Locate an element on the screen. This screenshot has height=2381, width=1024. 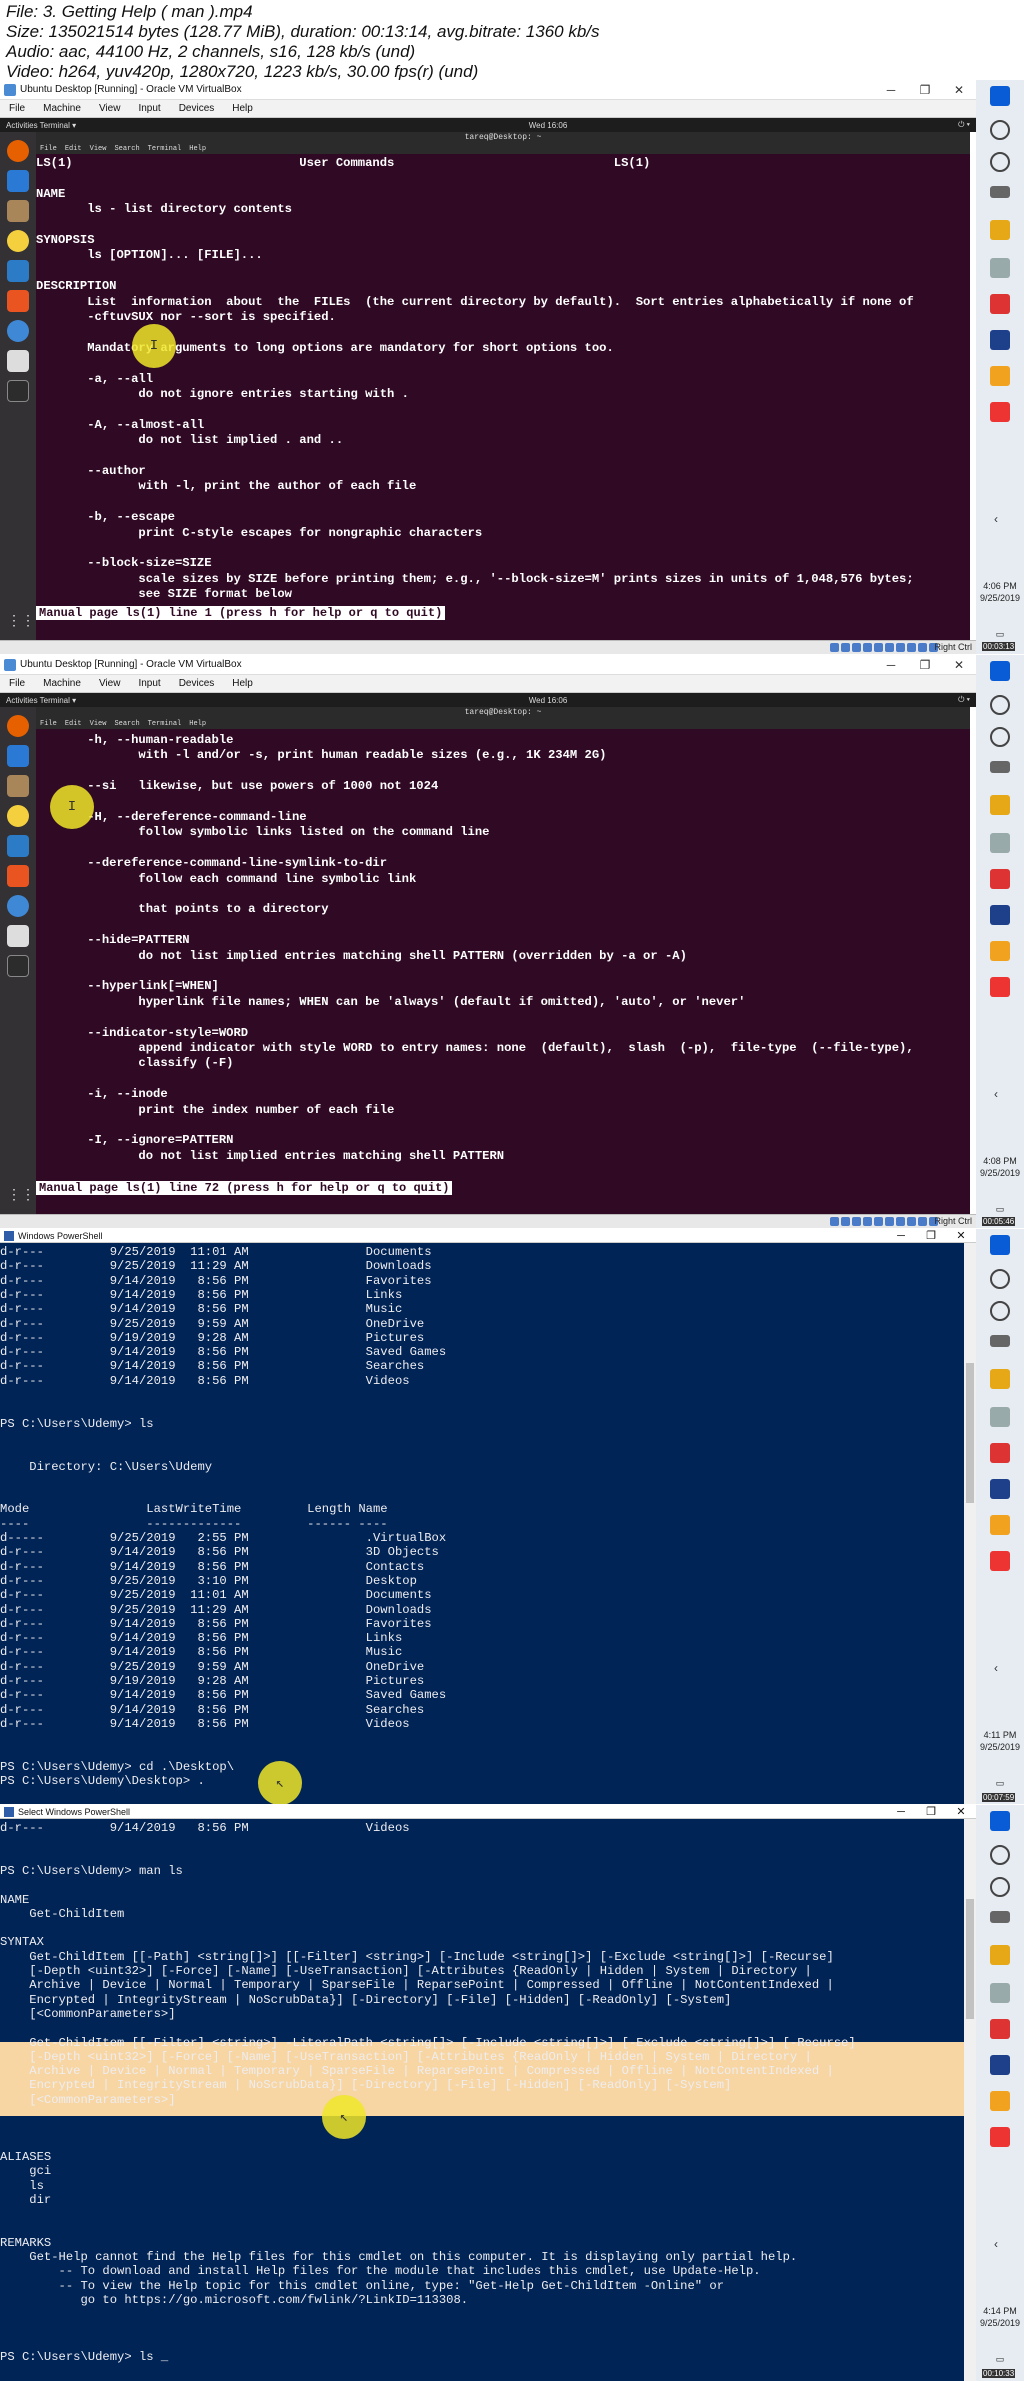
scrollbar is located at coordinates (970, 2100).